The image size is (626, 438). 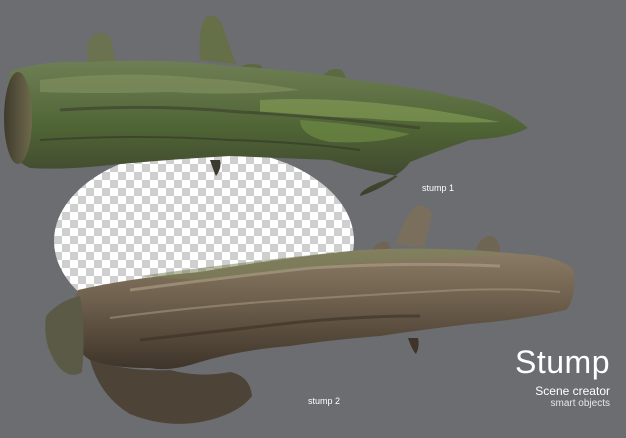 What do you see at coordinates (562, 362) in the screenshot?
I see `main-title: Stump` at bounding box center [562, 362].